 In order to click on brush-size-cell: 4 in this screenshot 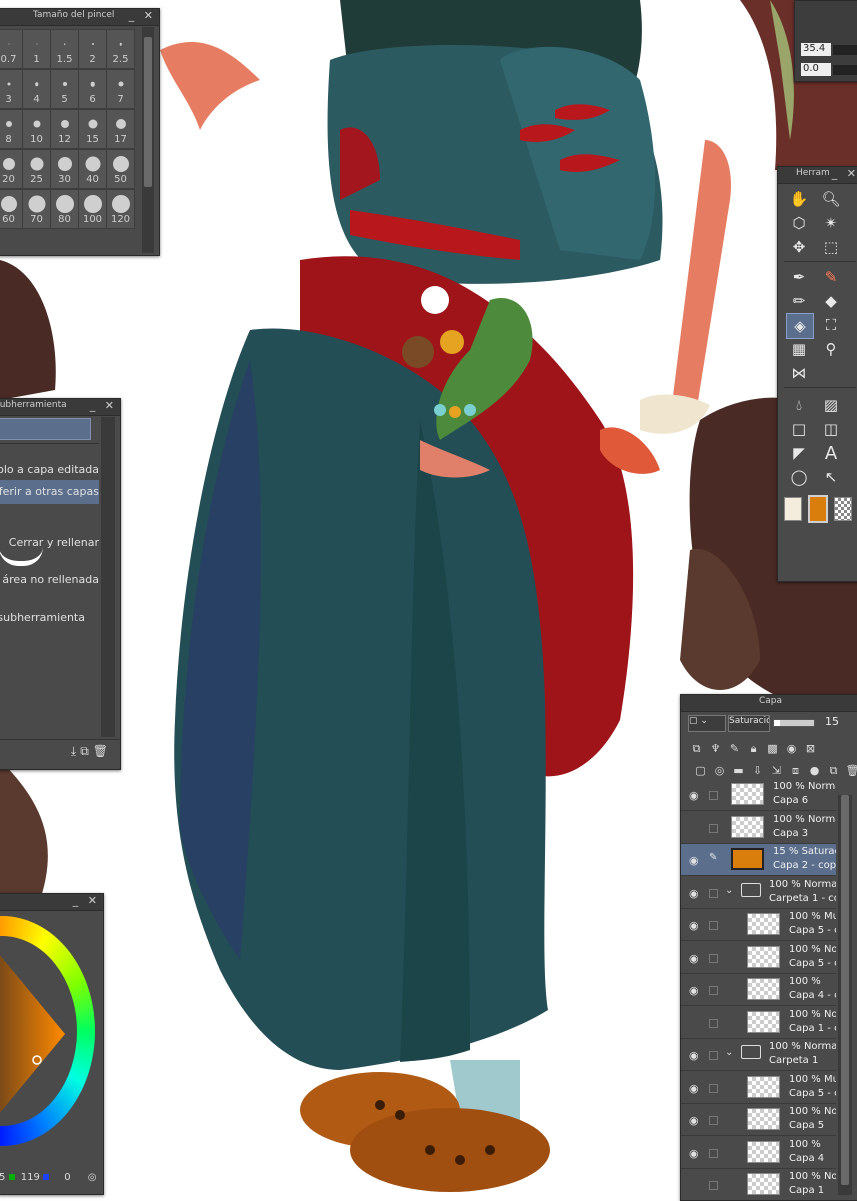, I will do `click(36, 89)`.